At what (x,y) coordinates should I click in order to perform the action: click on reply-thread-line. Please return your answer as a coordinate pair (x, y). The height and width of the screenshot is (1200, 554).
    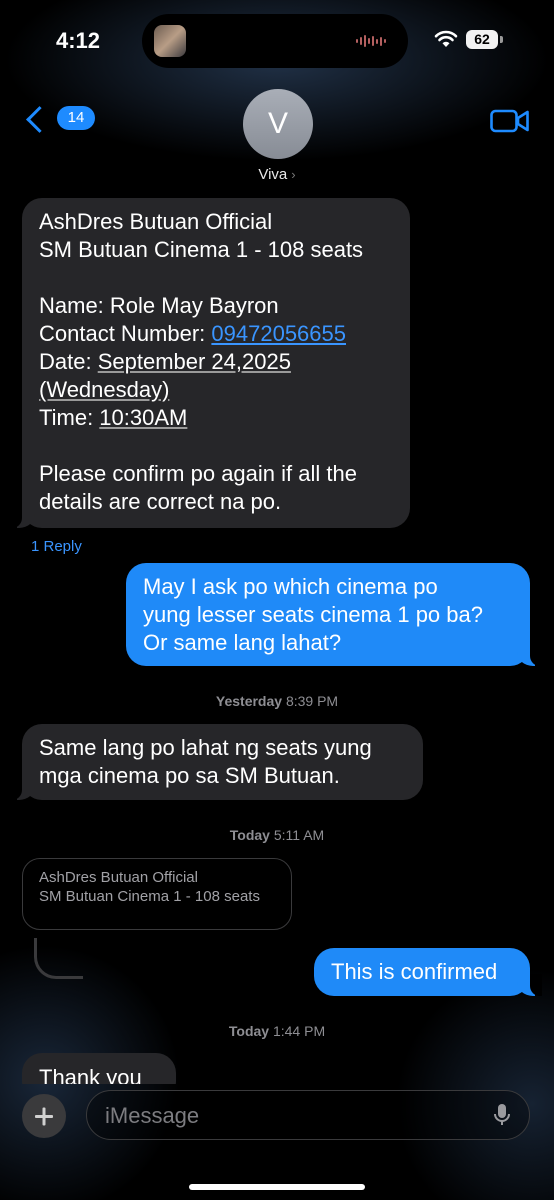
    Looking at the image, I should click on (58, 958).